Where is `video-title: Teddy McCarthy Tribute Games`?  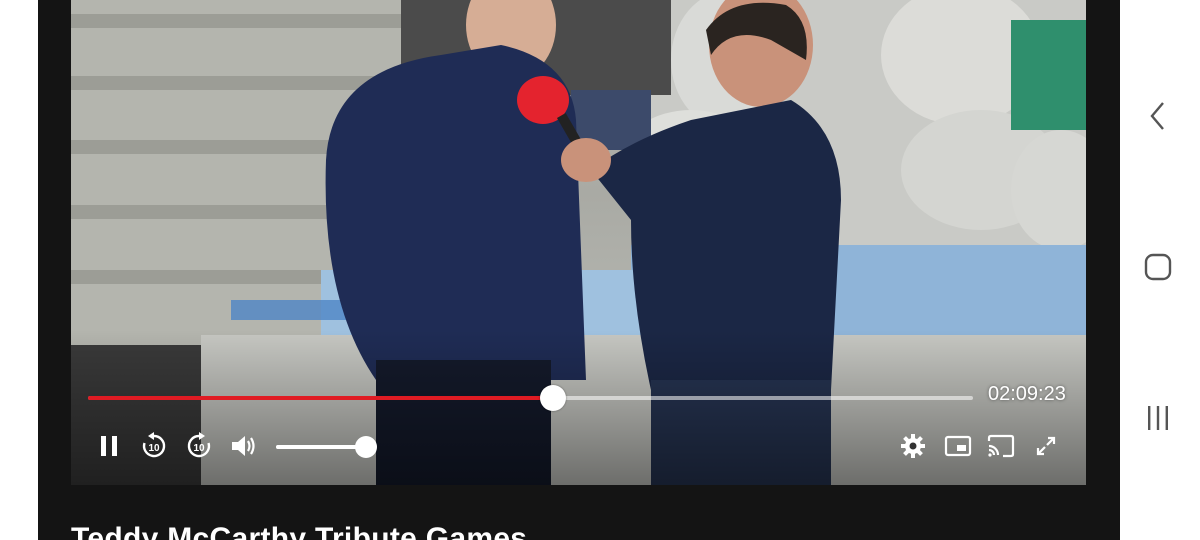 video-title: Teddy McCarthy Tribute Games is located at coordinates (299, 531).